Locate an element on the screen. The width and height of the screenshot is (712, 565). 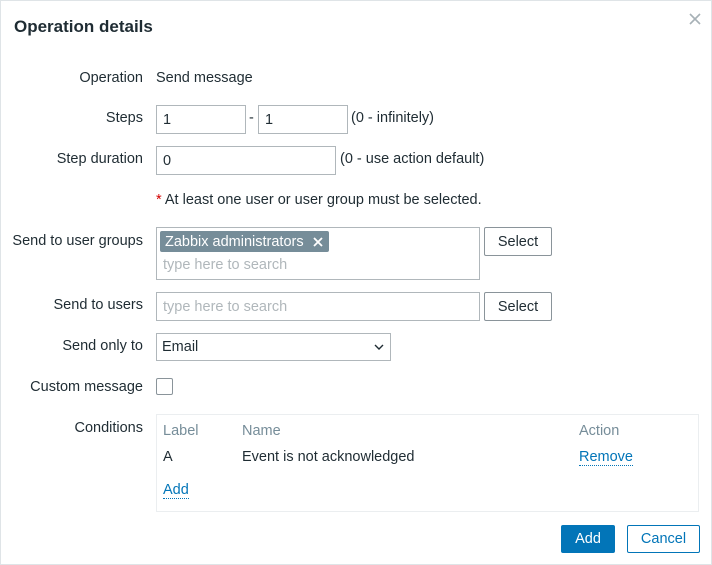
send-only-to-value: Email is located at coordinates (180, 347).